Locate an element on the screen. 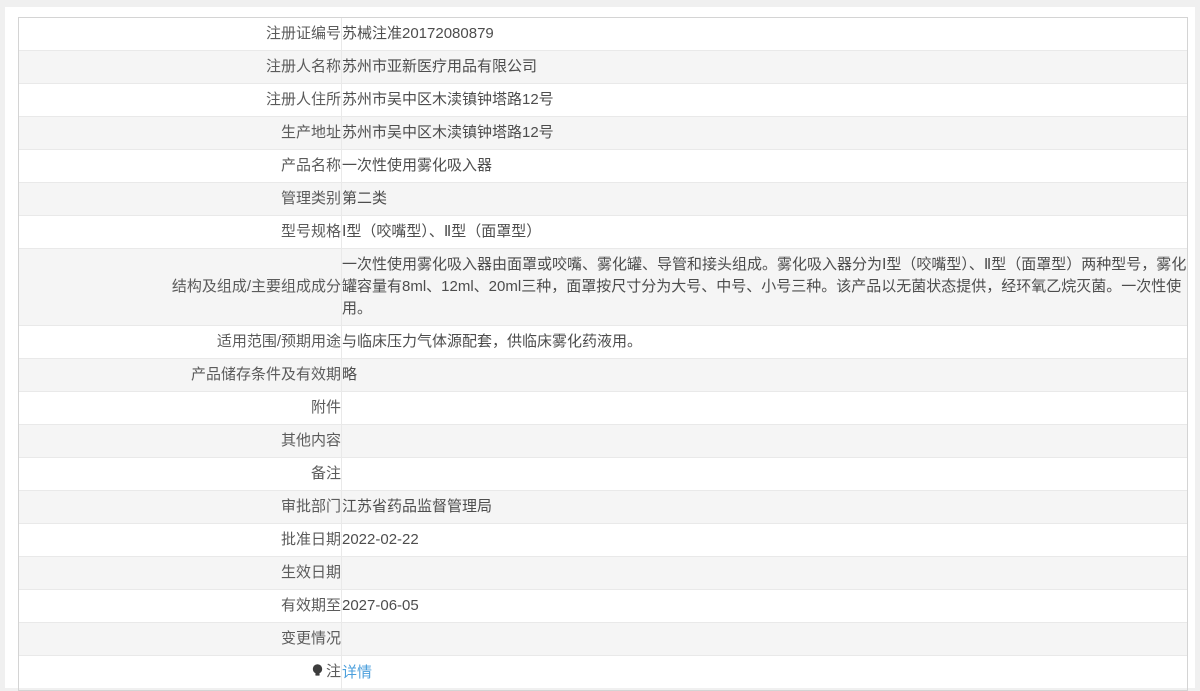  row-value: 第二类 is located at coordinates (764, 199).